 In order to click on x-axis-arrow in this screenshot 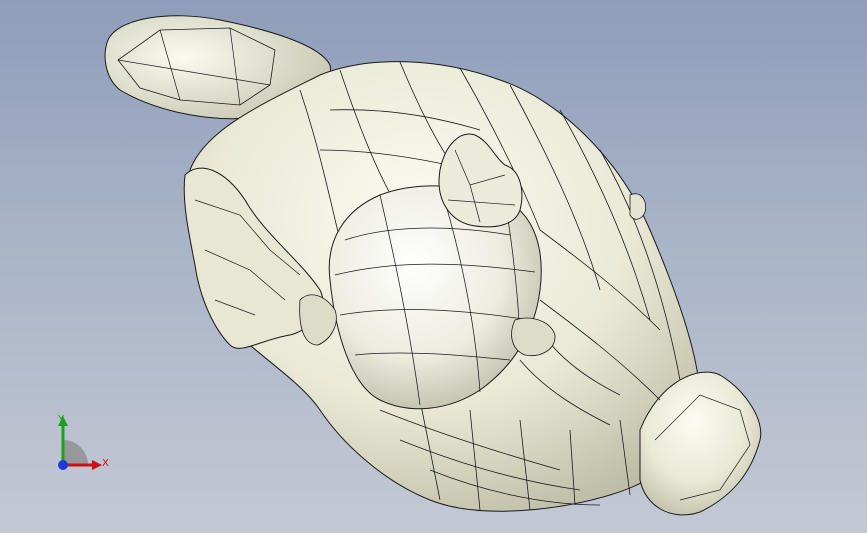, I will do `click(97, 465)`.